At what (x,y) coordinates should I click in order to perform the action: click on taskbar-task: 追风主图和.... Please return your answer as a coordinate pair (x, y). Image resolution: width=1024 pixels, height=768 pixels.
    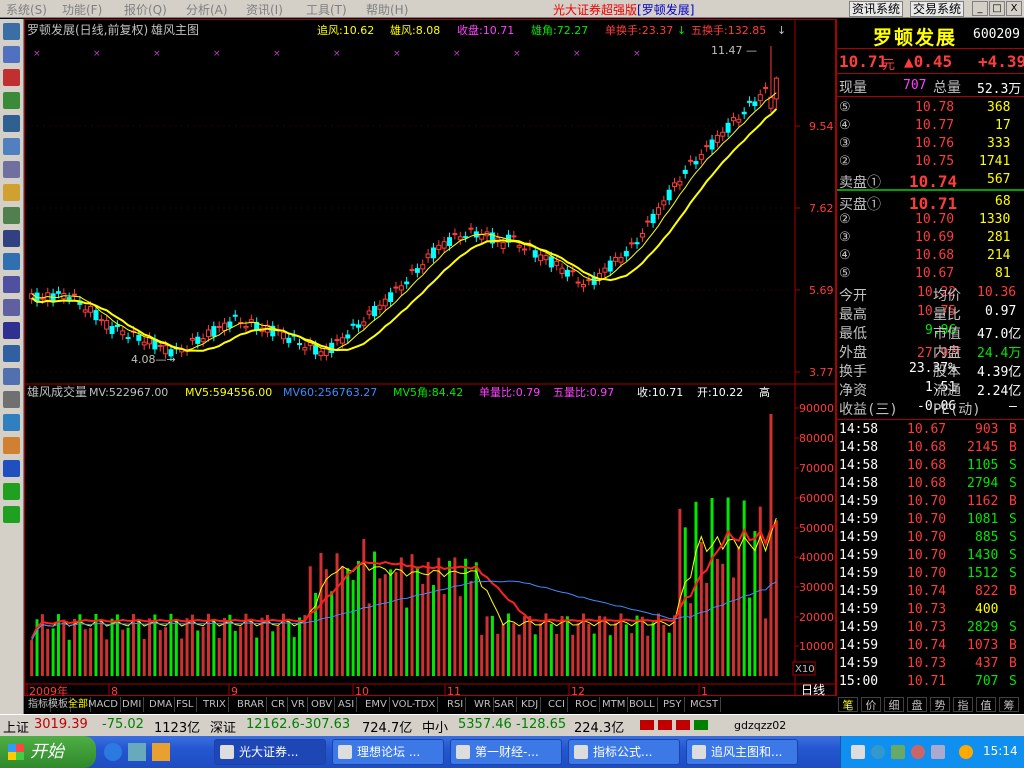
    Looking at the image, I should click on (742, 752).